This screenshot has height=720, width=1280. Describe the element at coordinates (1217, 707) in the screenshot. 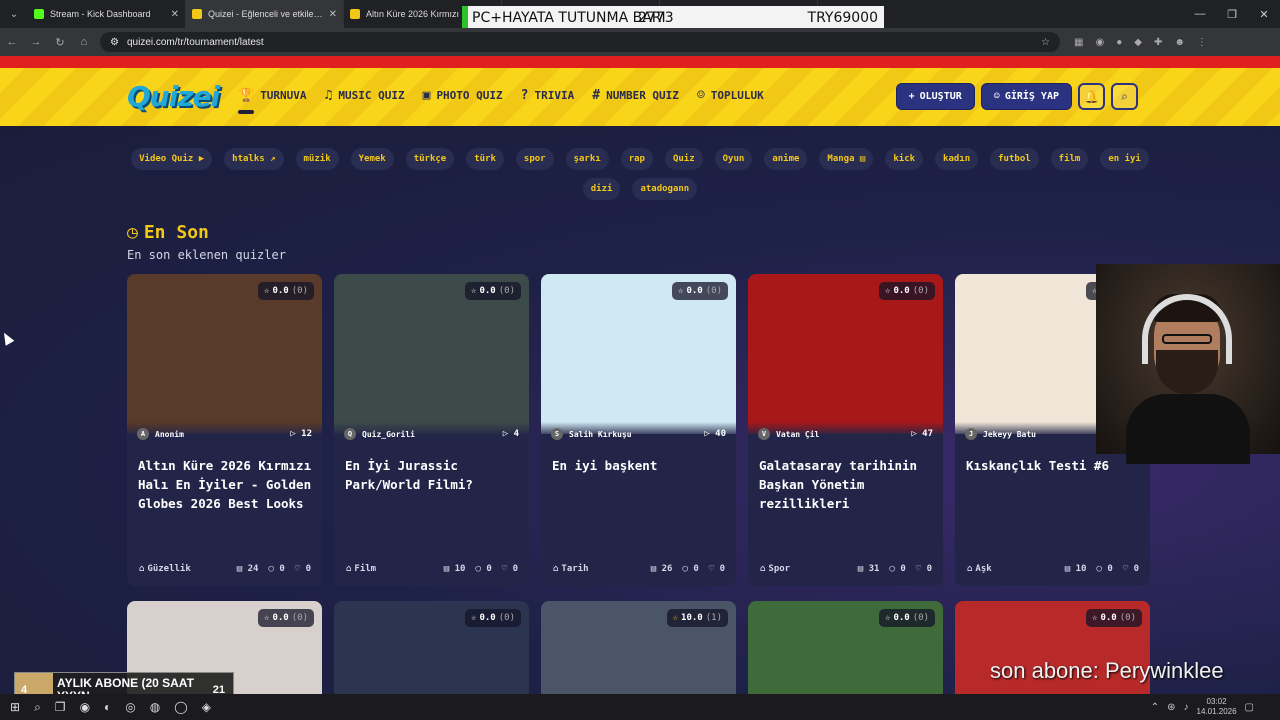

I see `clock: 03:02 14.01.2026` at that location.